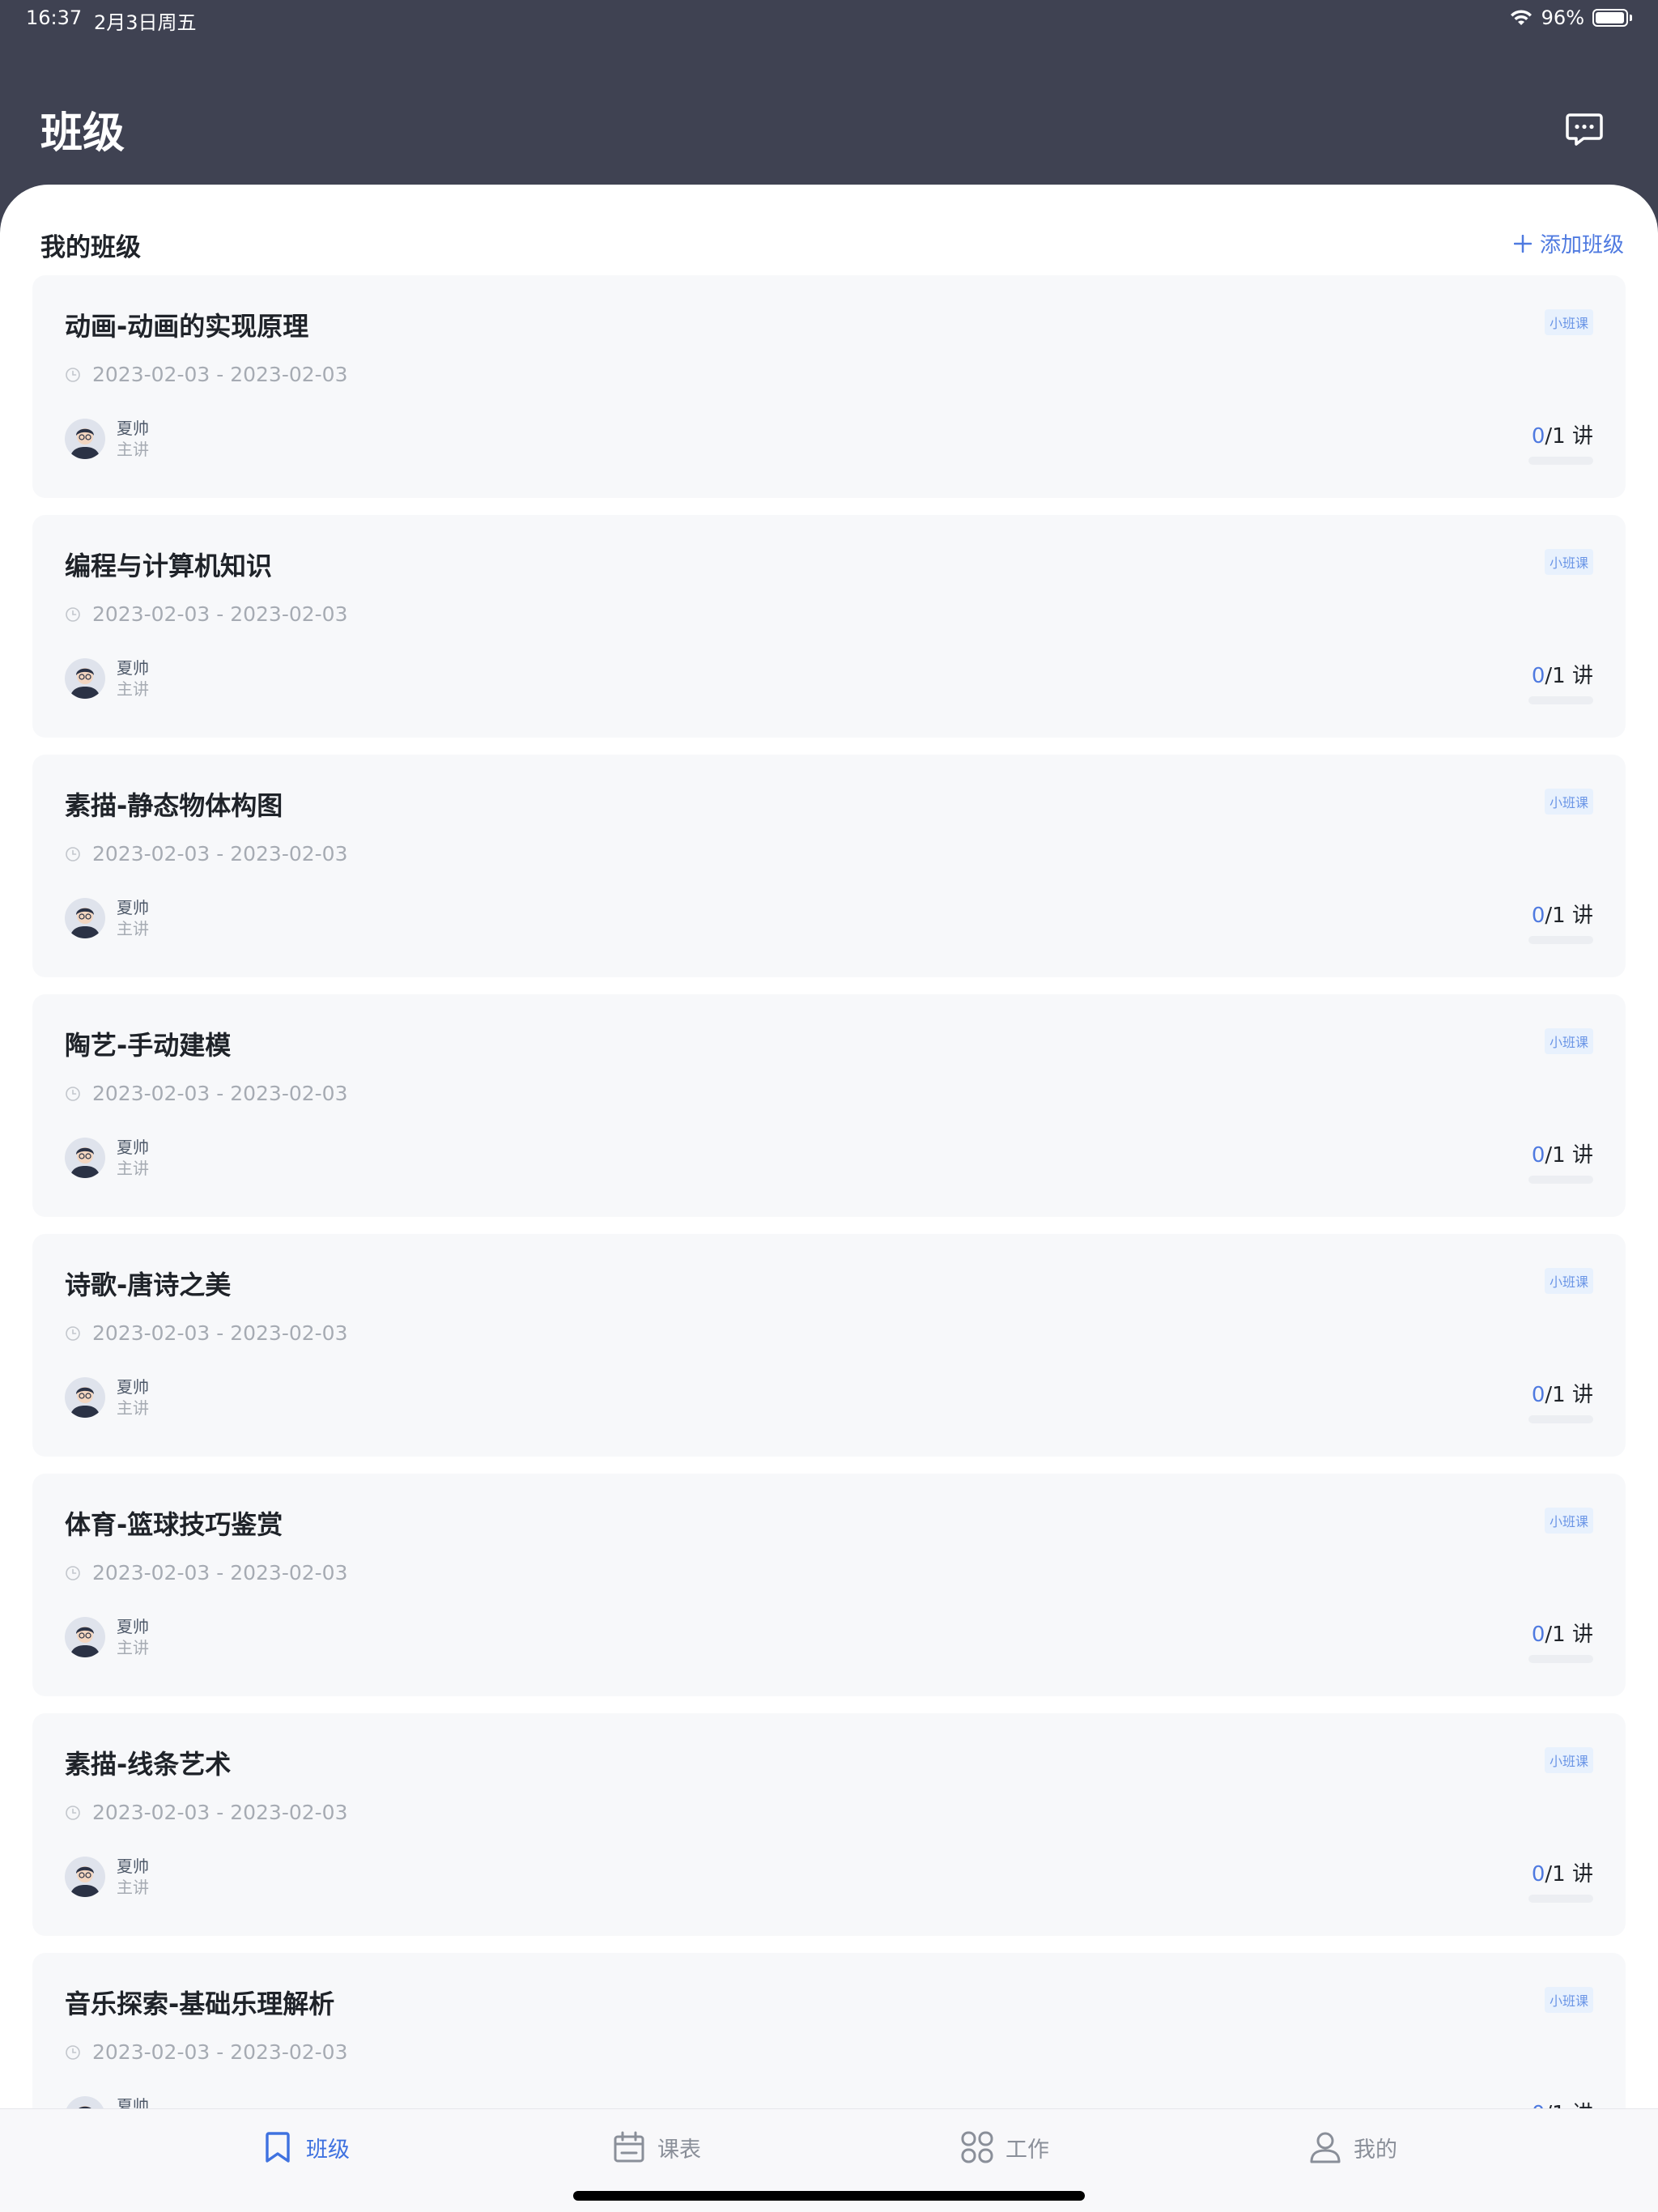 The width and height of the screenshot is (1658, 2212). What do you see at coordinates (1521, 18) in the screenshot?
I see `wifi-icon` at bounding box center [1521, 18].